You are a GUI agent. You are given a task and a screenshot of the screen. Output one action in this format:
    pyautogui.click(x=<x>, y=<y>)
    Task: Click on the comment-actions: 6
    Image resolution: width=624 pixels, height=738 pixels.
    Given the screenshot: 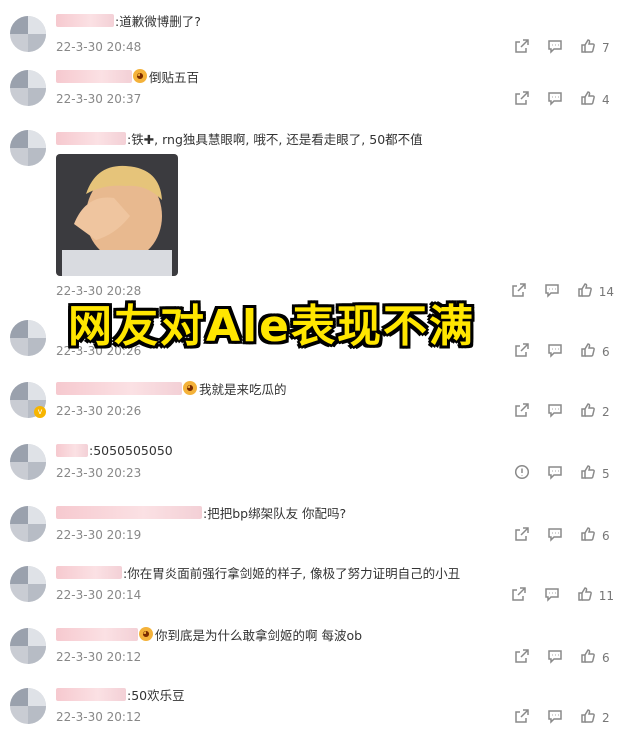 What is the action you would take?
    pyautogui.click(x=556, y=536)
    